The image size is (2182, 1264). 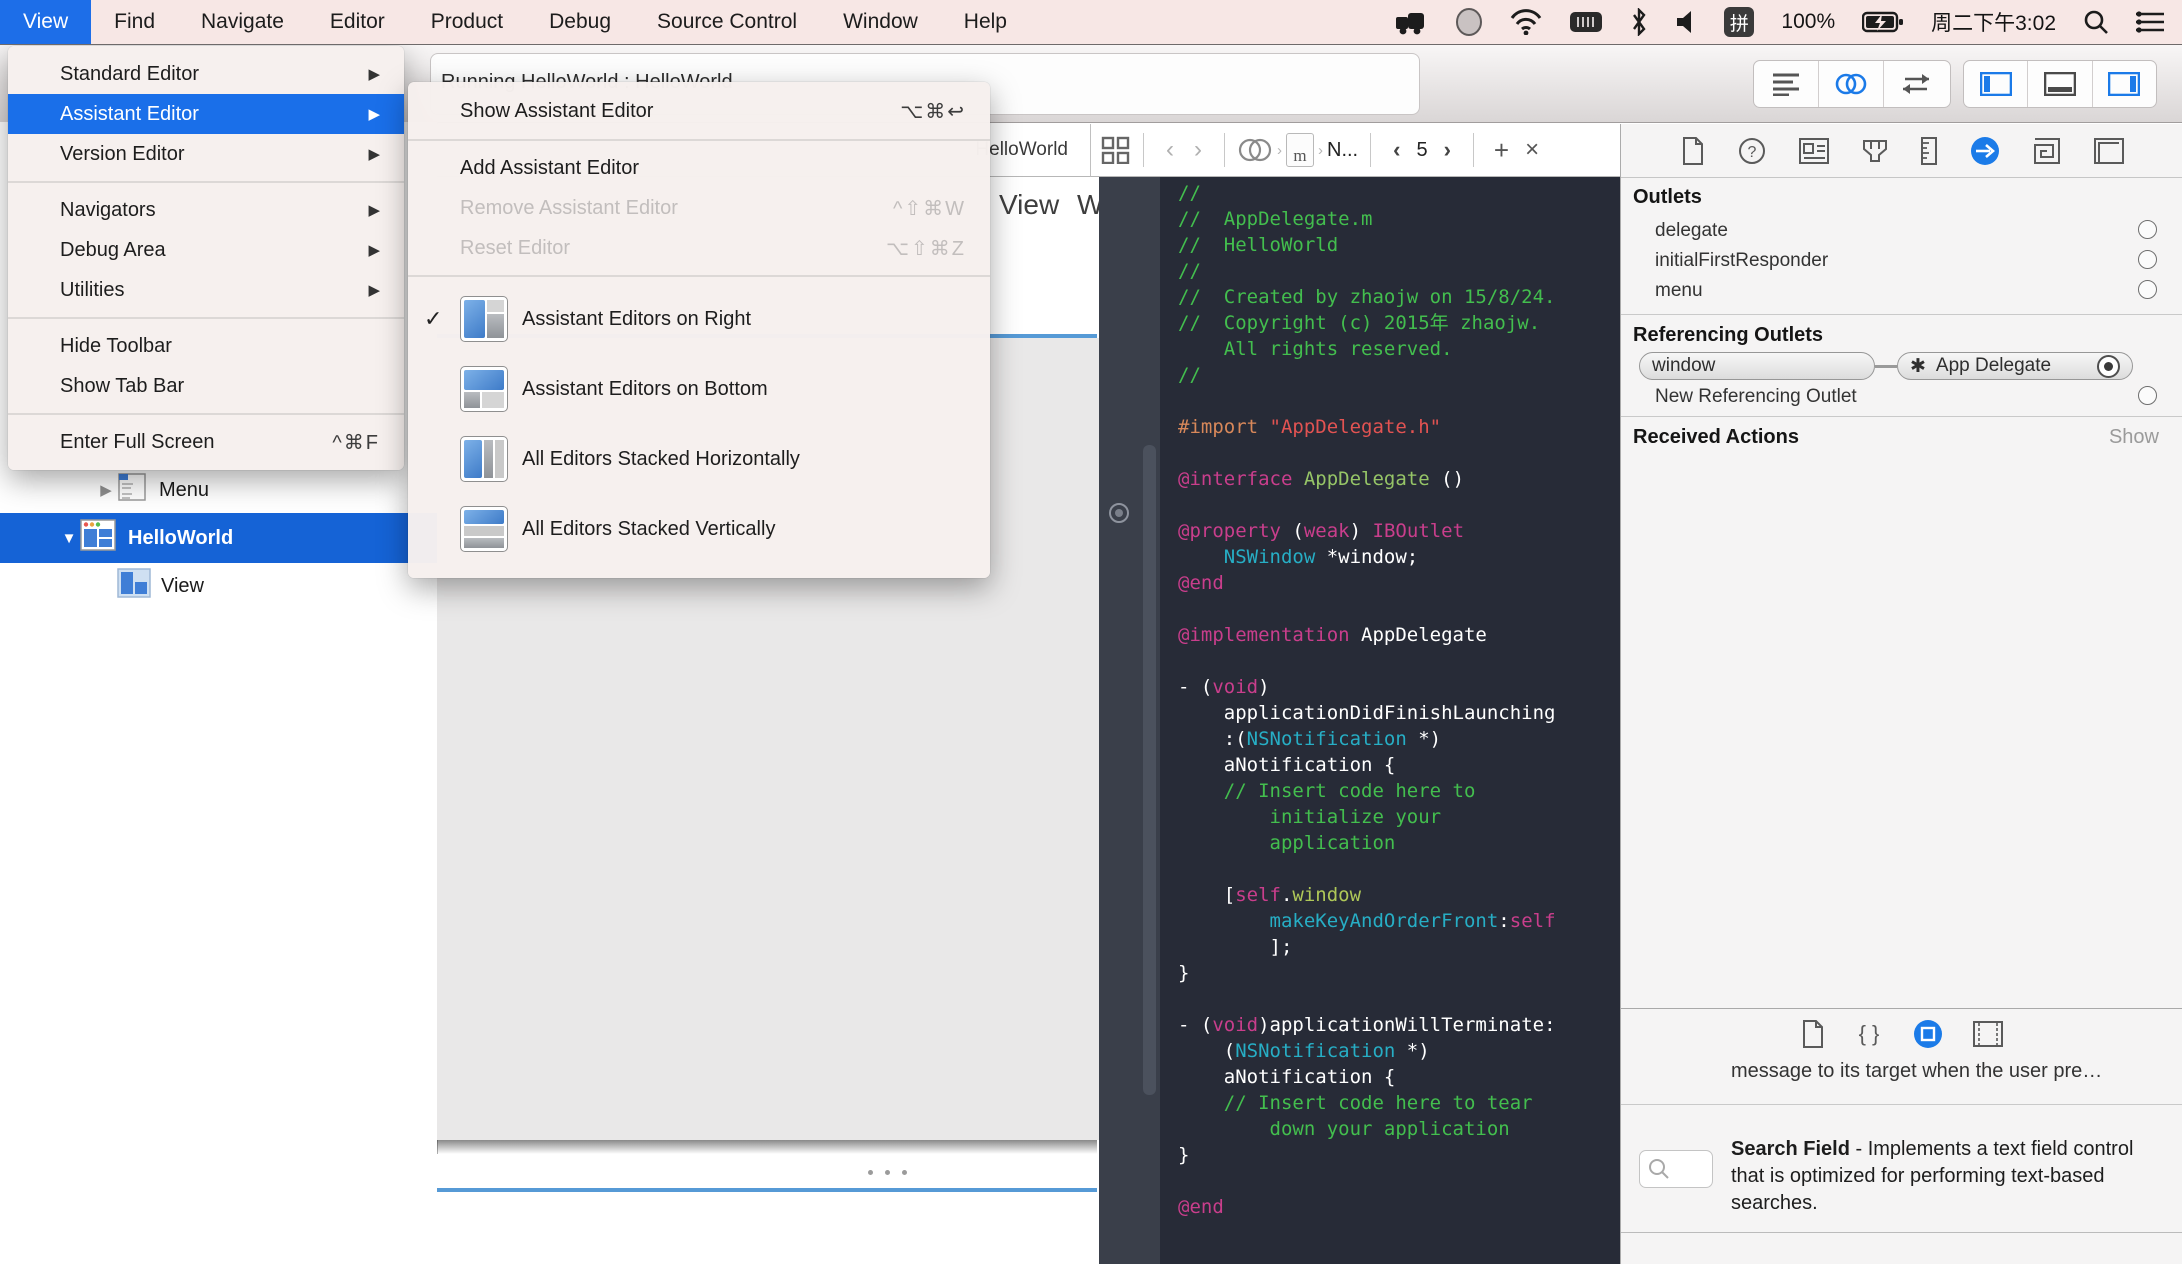 I want to click on identity-inspector-icon, so click(x=1813, y=150).